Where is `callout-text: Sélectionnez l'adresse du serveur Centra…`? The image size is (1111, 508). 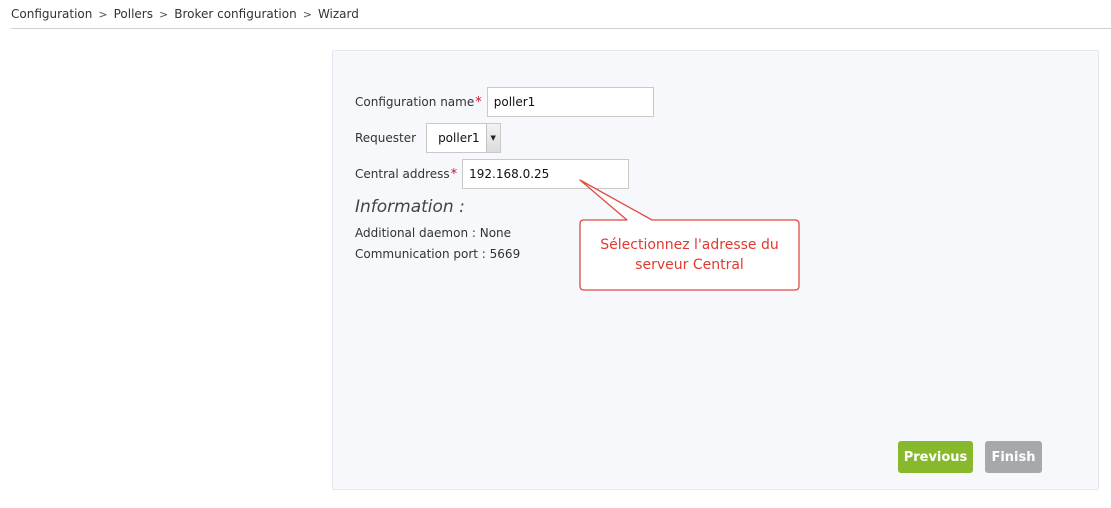 callout-text: Sélectionnez l'adresse du serveur Centra… is located at coordinates (689, 255).